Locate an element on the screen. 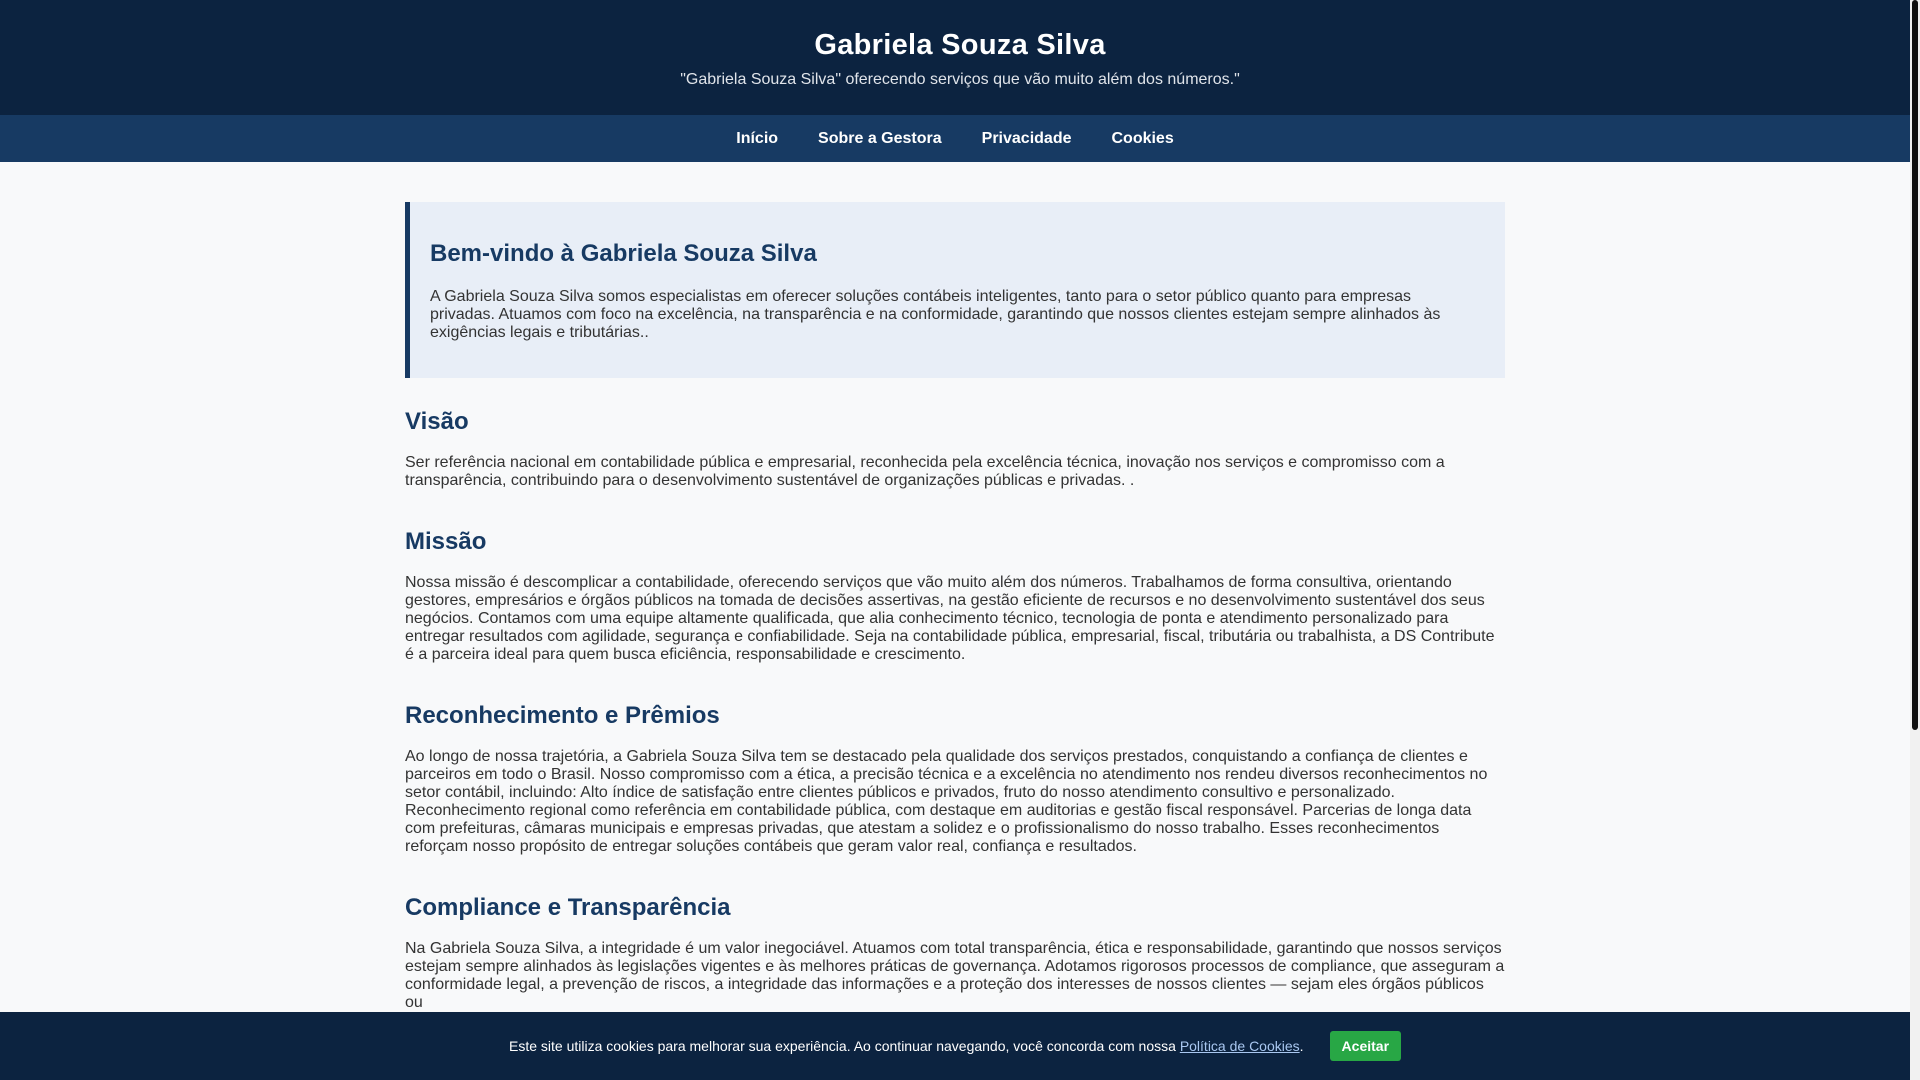  page-scrollbar is located at coordinates (1915, 540).